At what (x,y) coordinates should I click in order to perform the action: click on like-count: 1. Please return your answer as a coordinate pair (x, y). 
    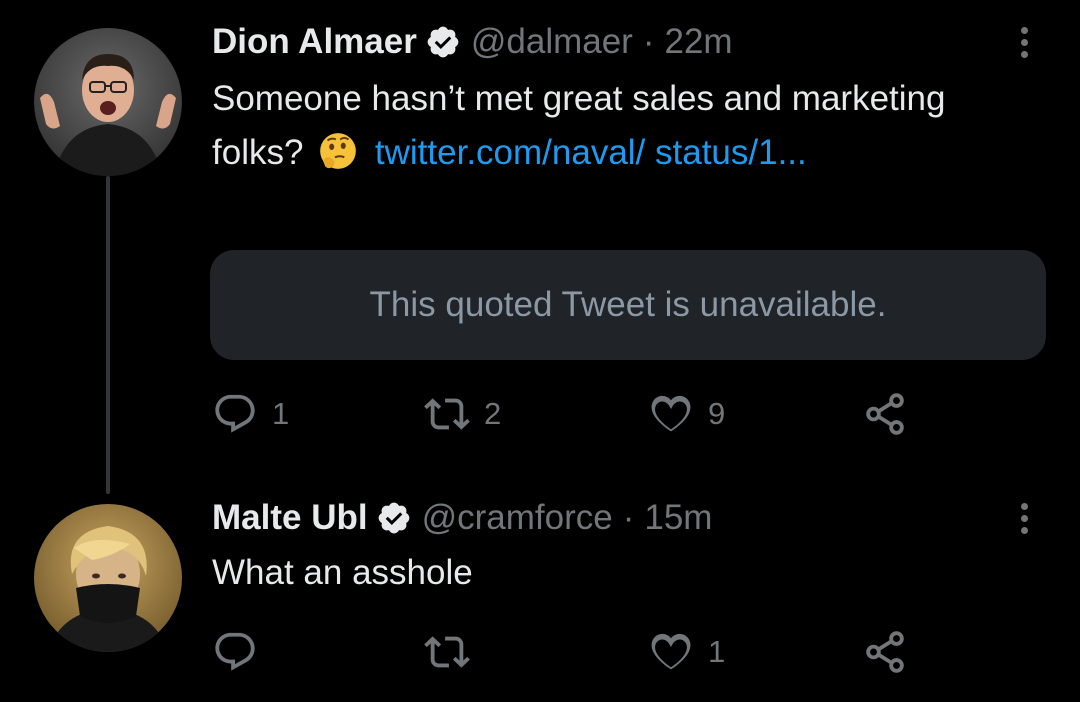
    Looking at the image, I should click on (717, 651).